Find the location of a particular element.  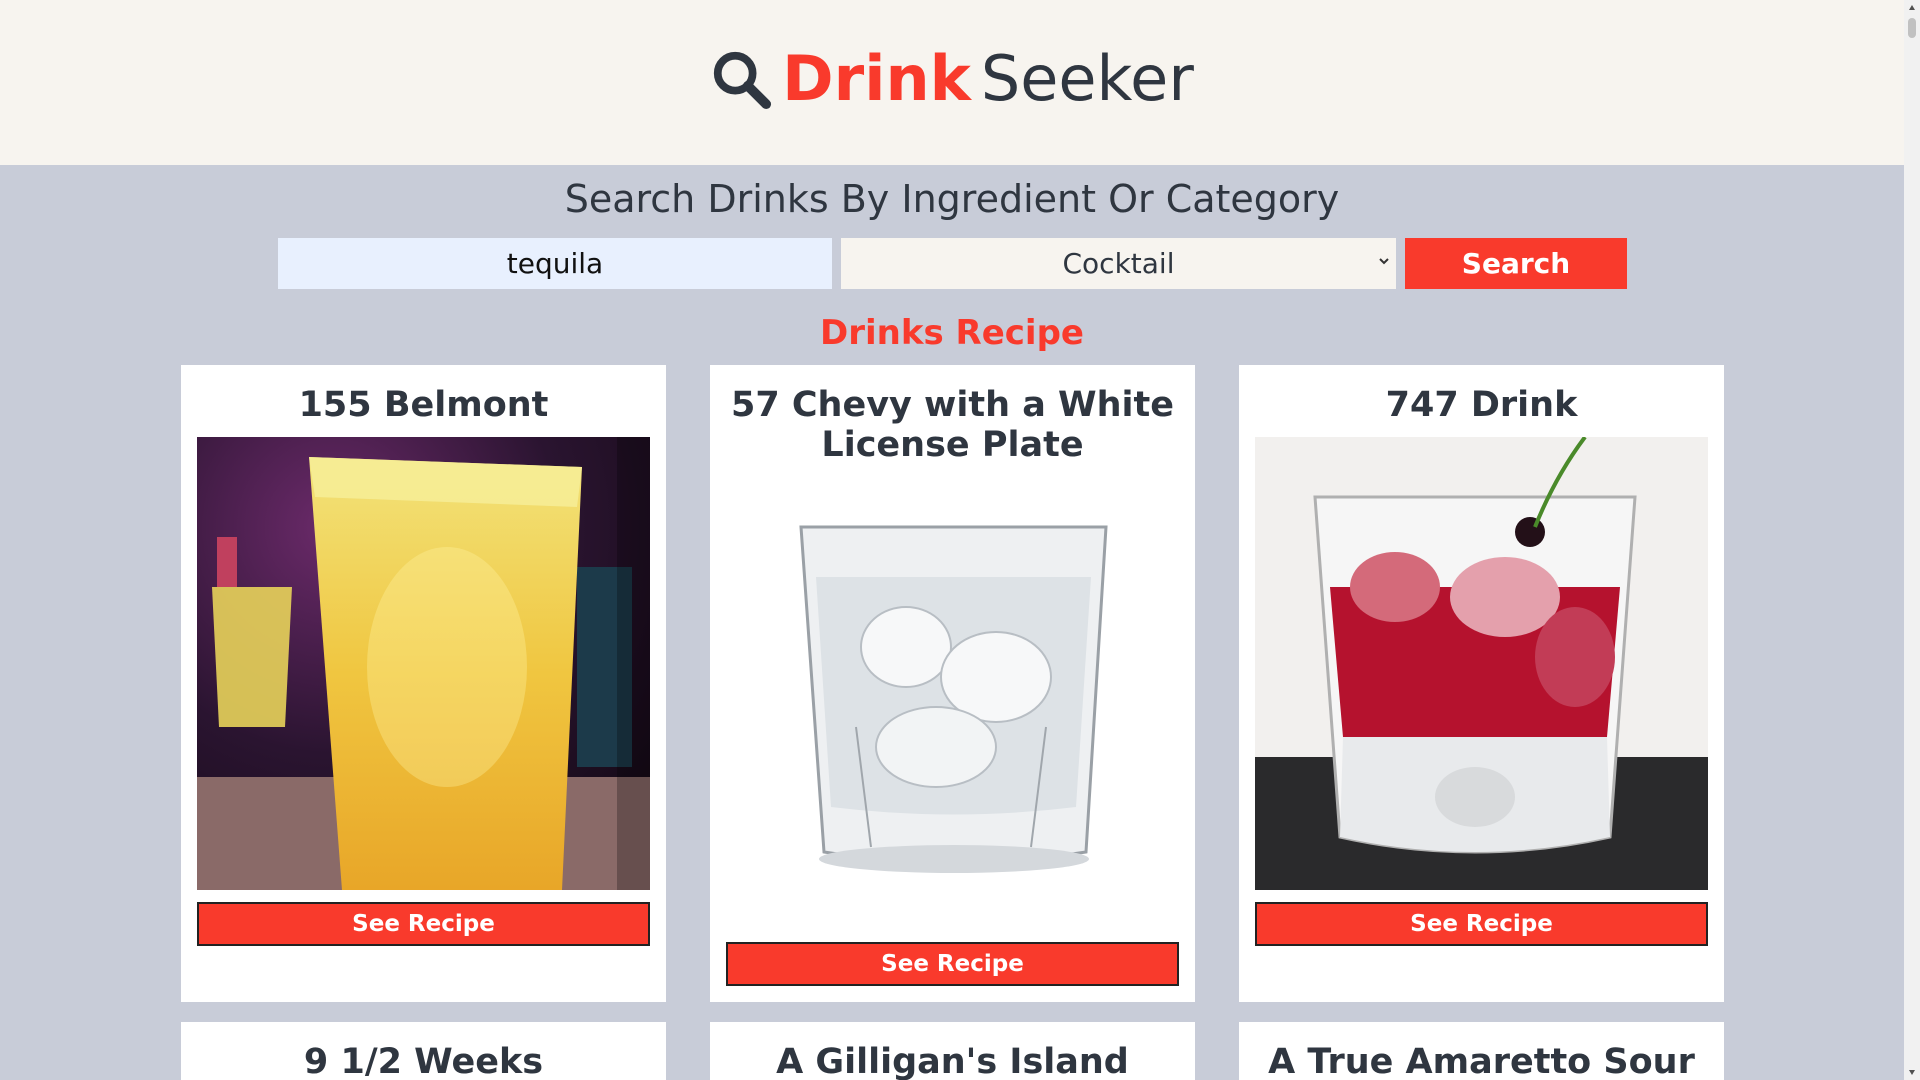

drink-card: 9 1/2 Weeks is located at coordinates (423, 1051).